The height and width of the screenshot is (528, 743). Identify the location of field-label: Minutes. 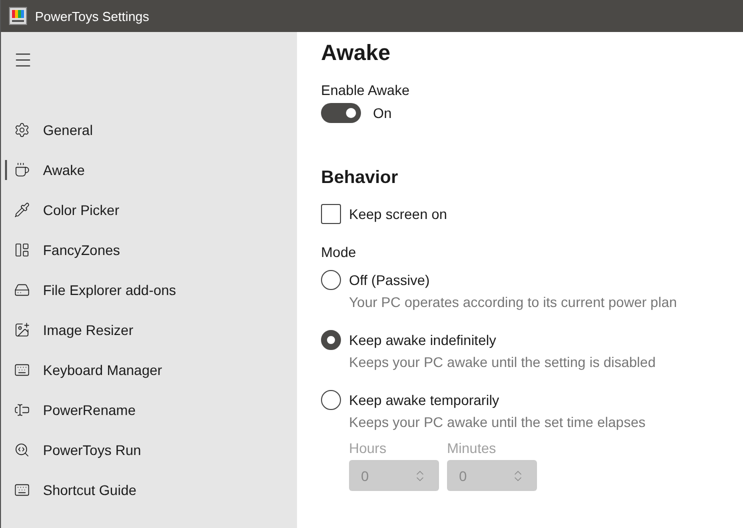
(472, 448).